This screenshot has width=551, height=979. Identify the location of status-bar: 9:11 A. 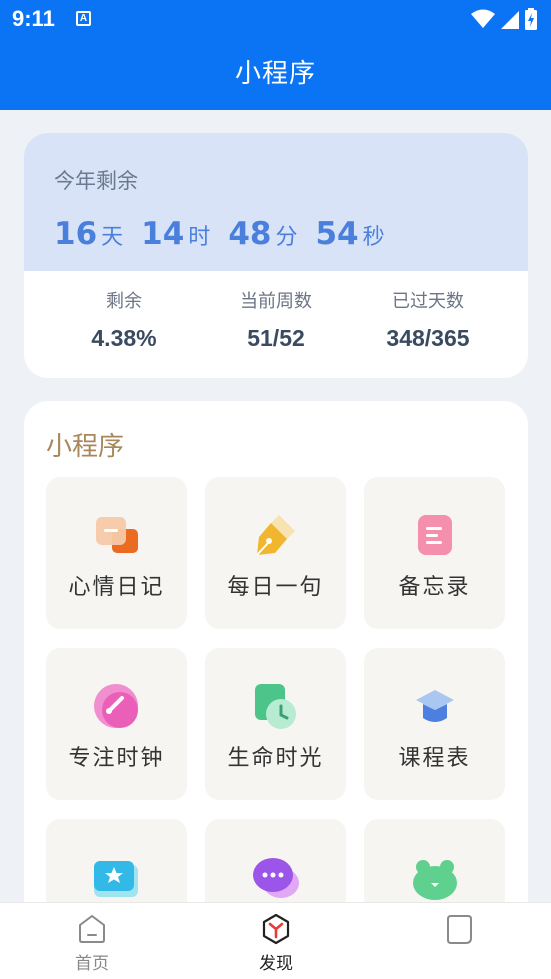
(275, 19).